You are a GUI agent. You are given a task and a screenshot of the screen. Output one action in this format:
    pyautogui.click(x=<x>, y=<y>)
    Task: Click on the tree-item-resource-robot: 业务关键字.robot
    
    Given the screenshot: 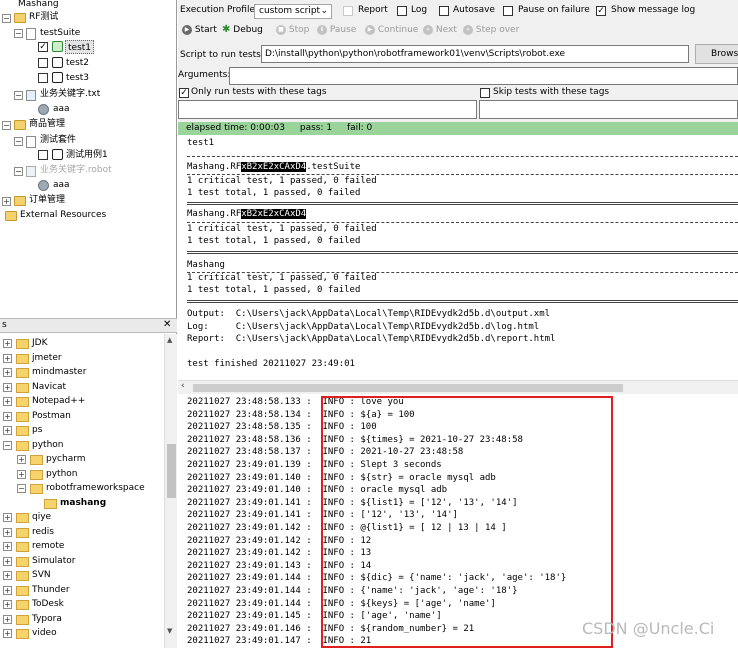 What is the action you would take?
    pyautogui.click(x=76, y=170)
    